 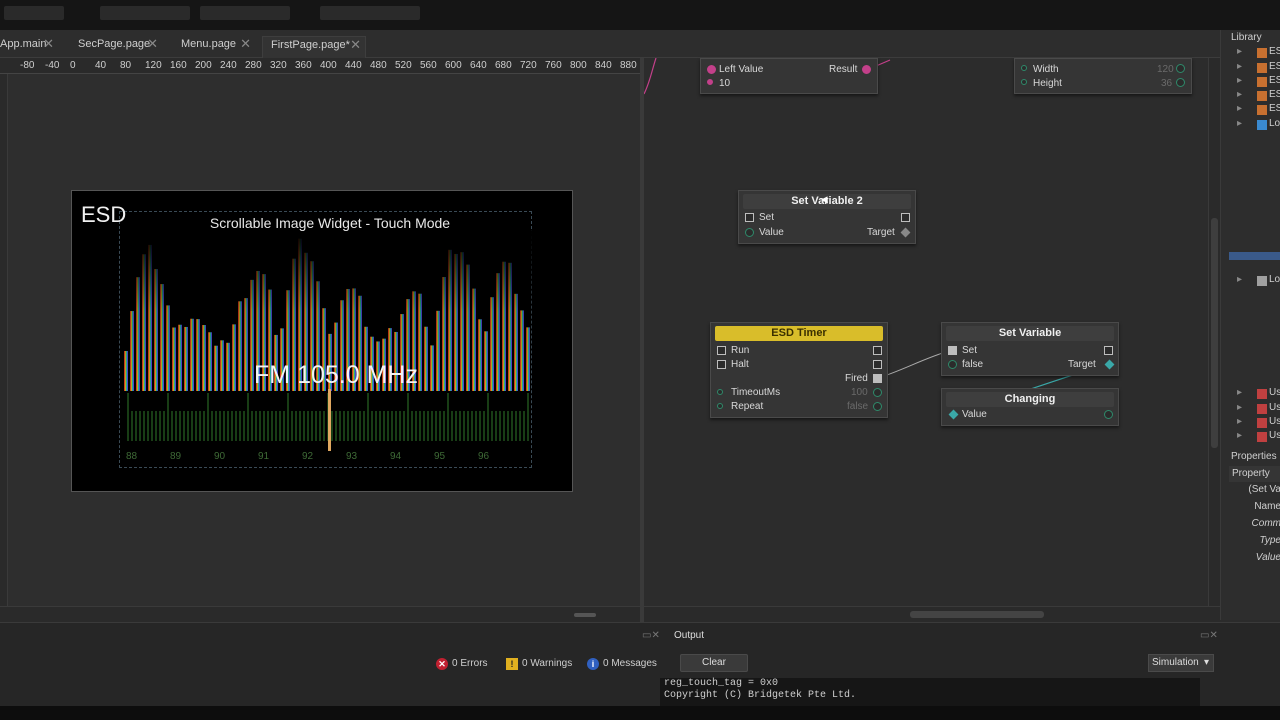 I want to click on tab-app-main: App.main ✕, so click(x=29, y=47).